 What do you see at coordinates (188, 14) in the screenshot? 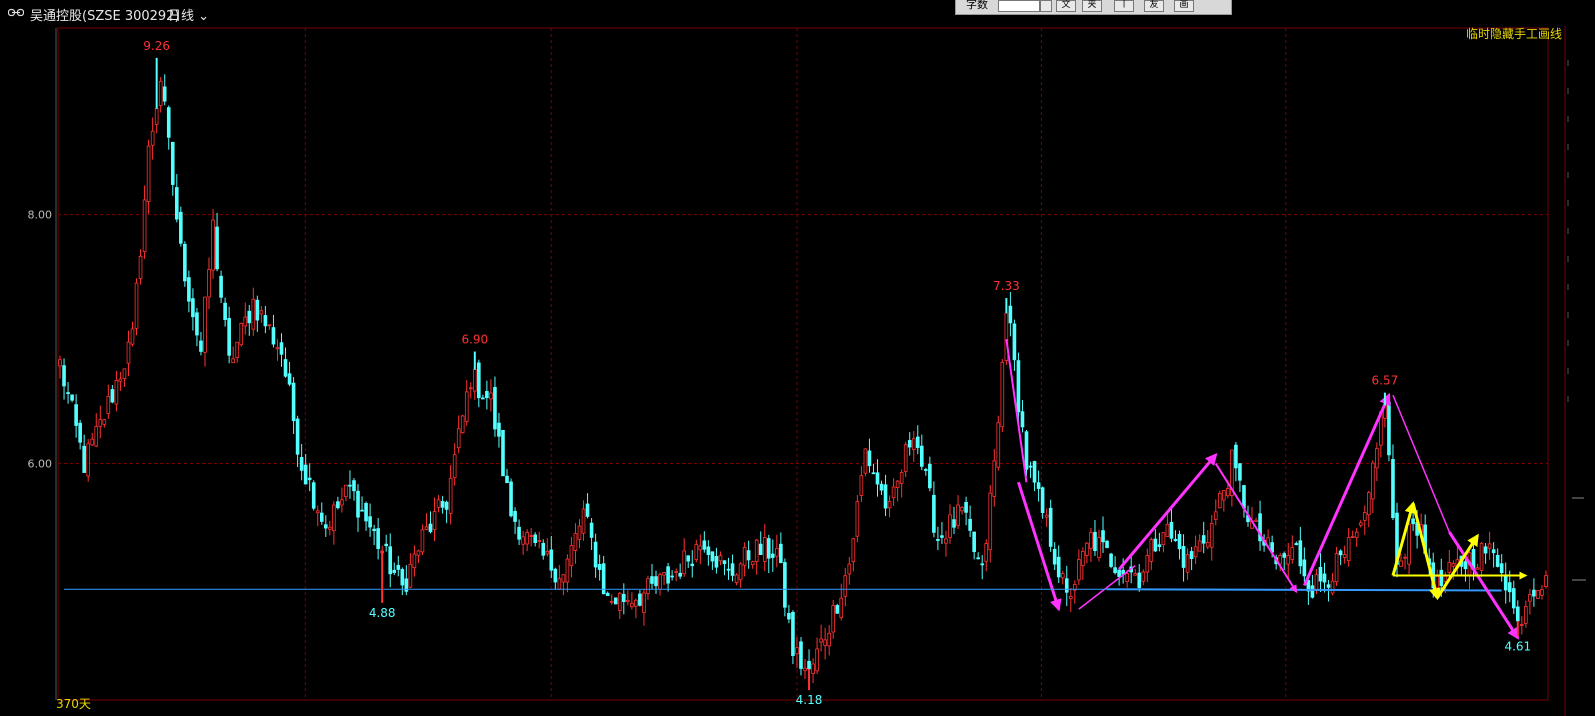
I see `period-selector: 日线 ⌄` at bounding box center [188, 14].